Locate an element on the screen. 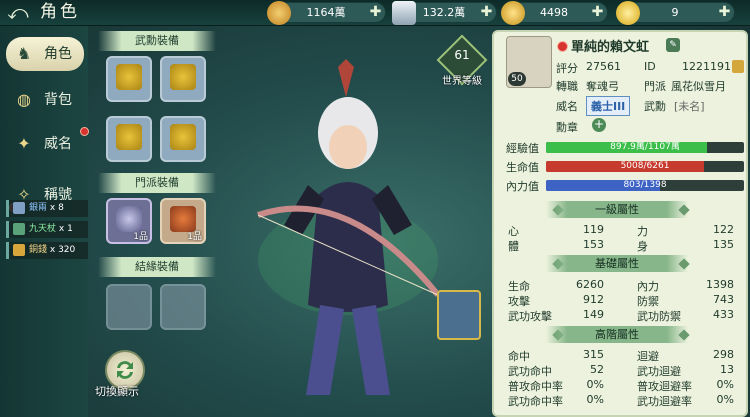 Image resolution: width=750 pixels, height=417 pixels. basic-attr-header: 基礎屬性 is located at coordinates (617, 263).